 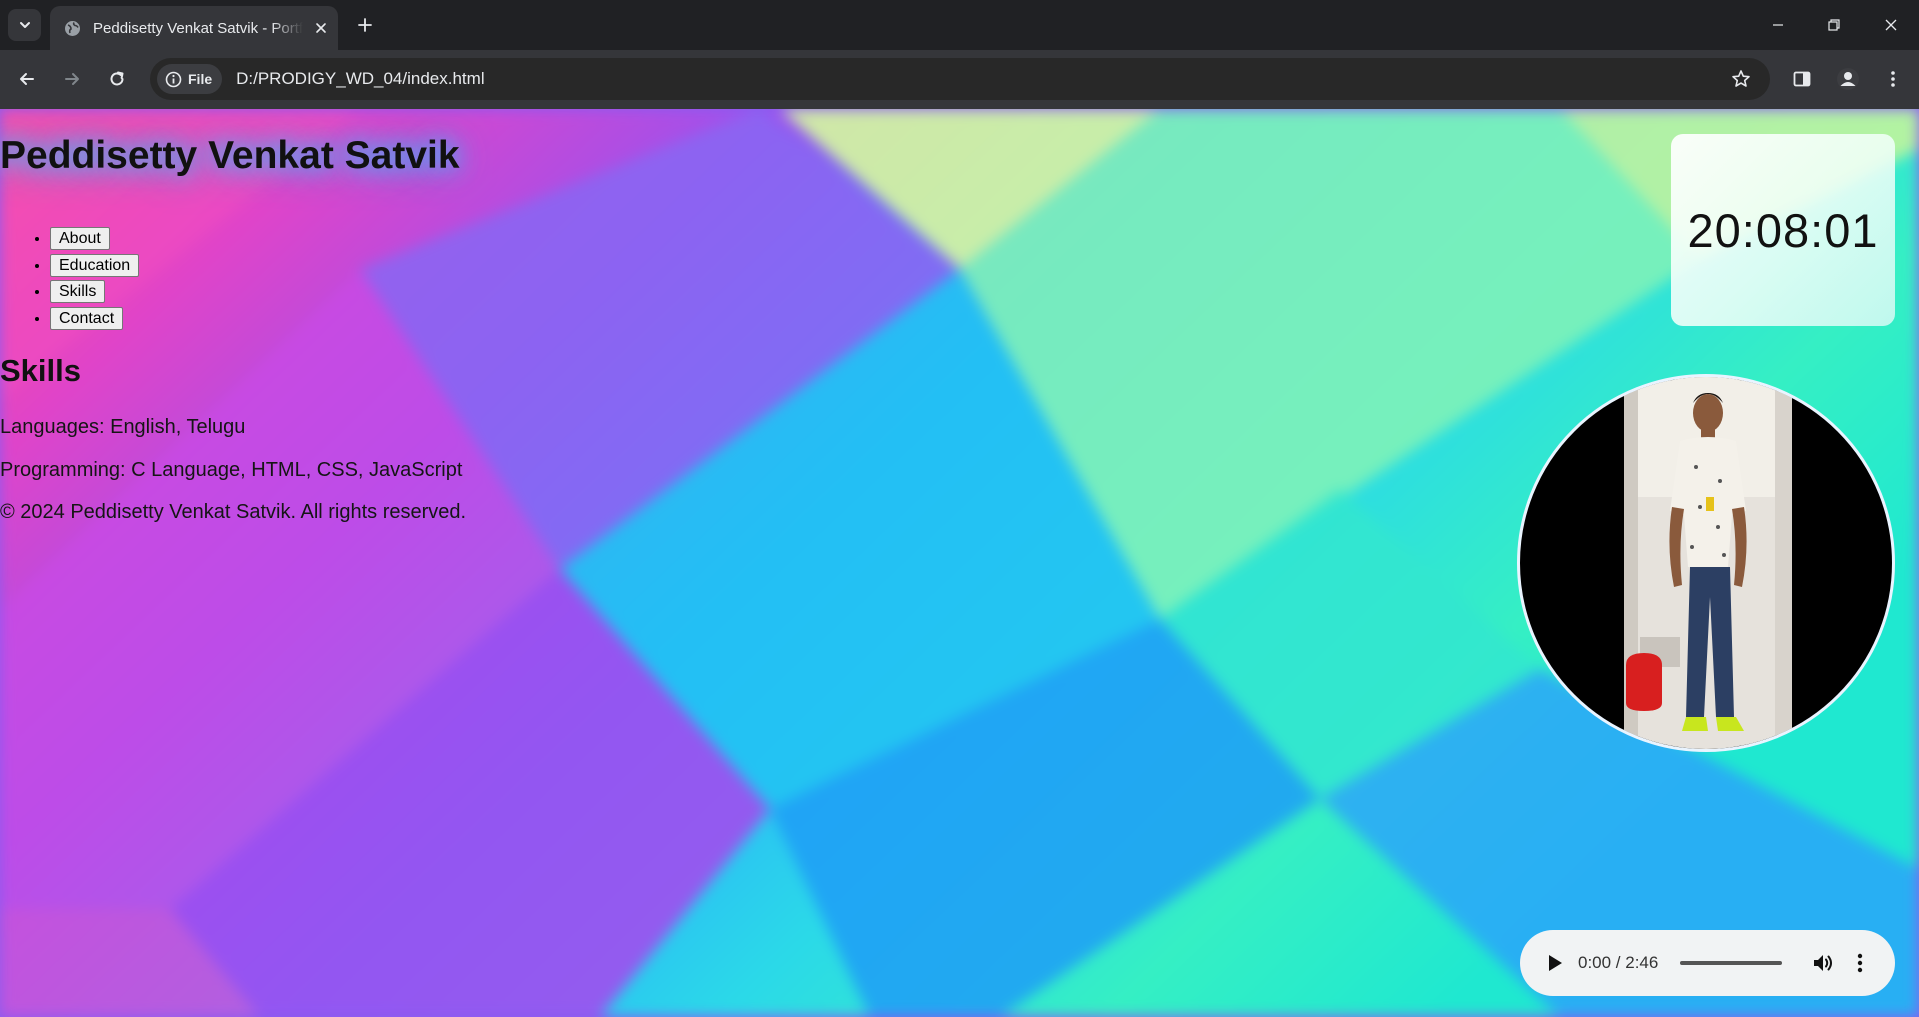 I want to click on nav-item-skills: Skills, so click(x=94, y=293).